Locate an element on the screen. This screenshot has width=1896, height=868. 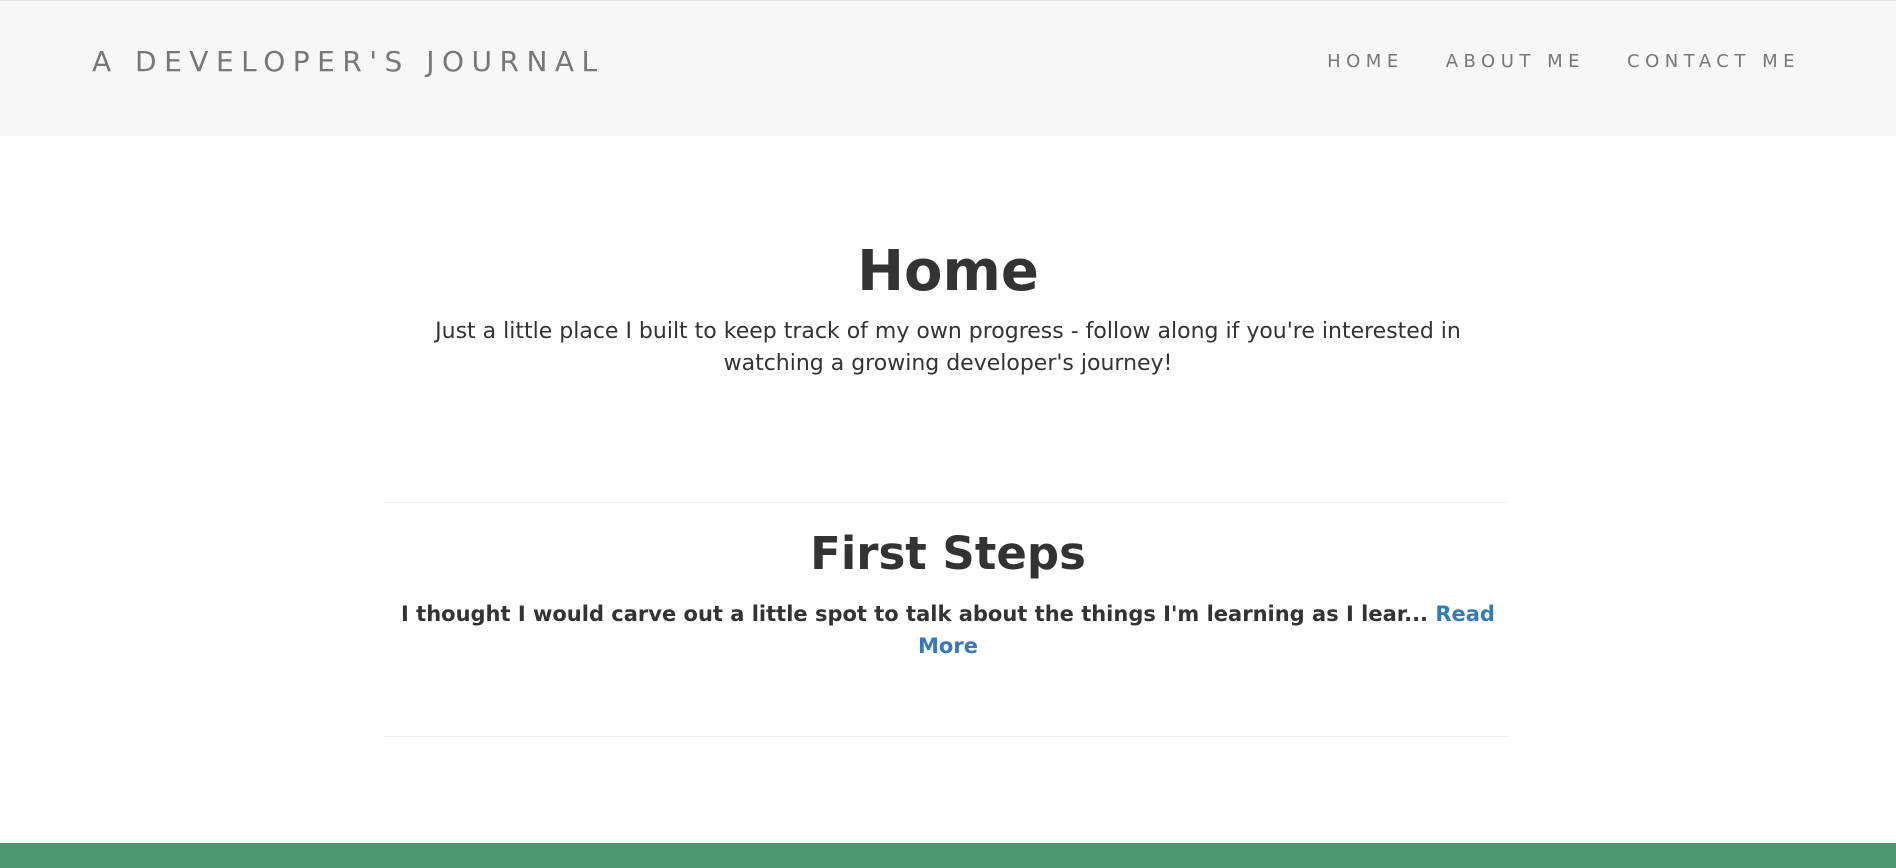
site-brand-link: A DEVELOPER'S JOURNAL is located at coordinates (348, 61).